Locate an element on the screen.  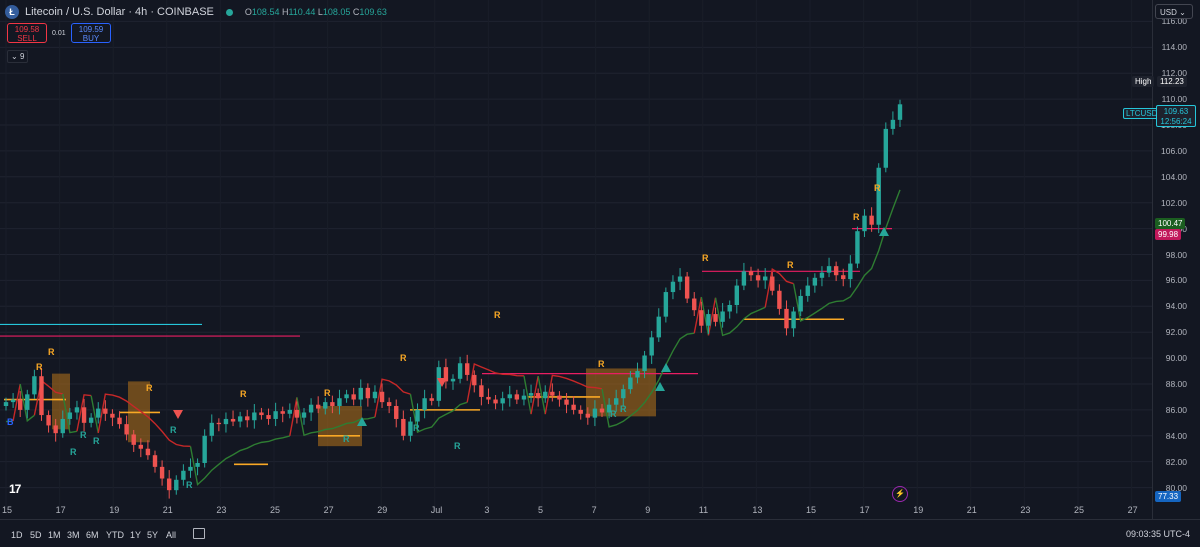
time-label: 27 is located at coordinates (328, 510).